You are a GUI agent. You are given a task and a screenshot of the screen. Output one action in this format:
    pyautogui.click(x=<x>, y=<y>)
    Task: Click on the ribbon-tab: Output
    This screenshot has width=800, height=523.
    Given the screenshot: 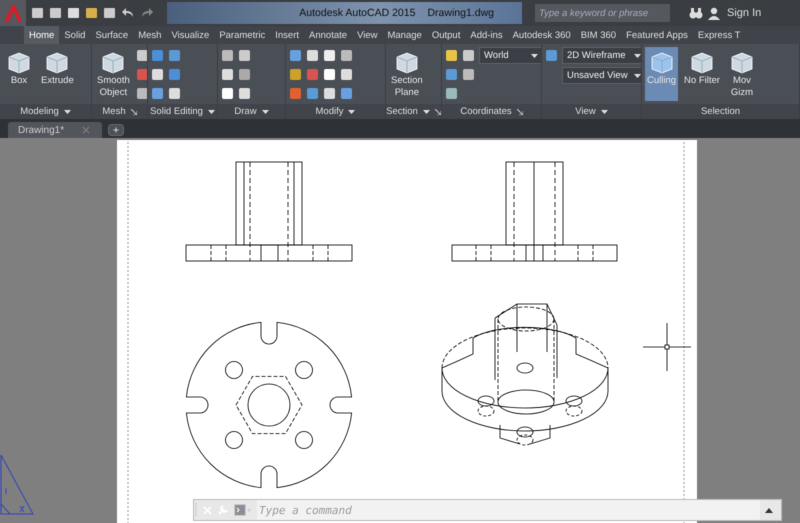 What is the action you would take?
    pyautogui.click(x=446, y=35)
    